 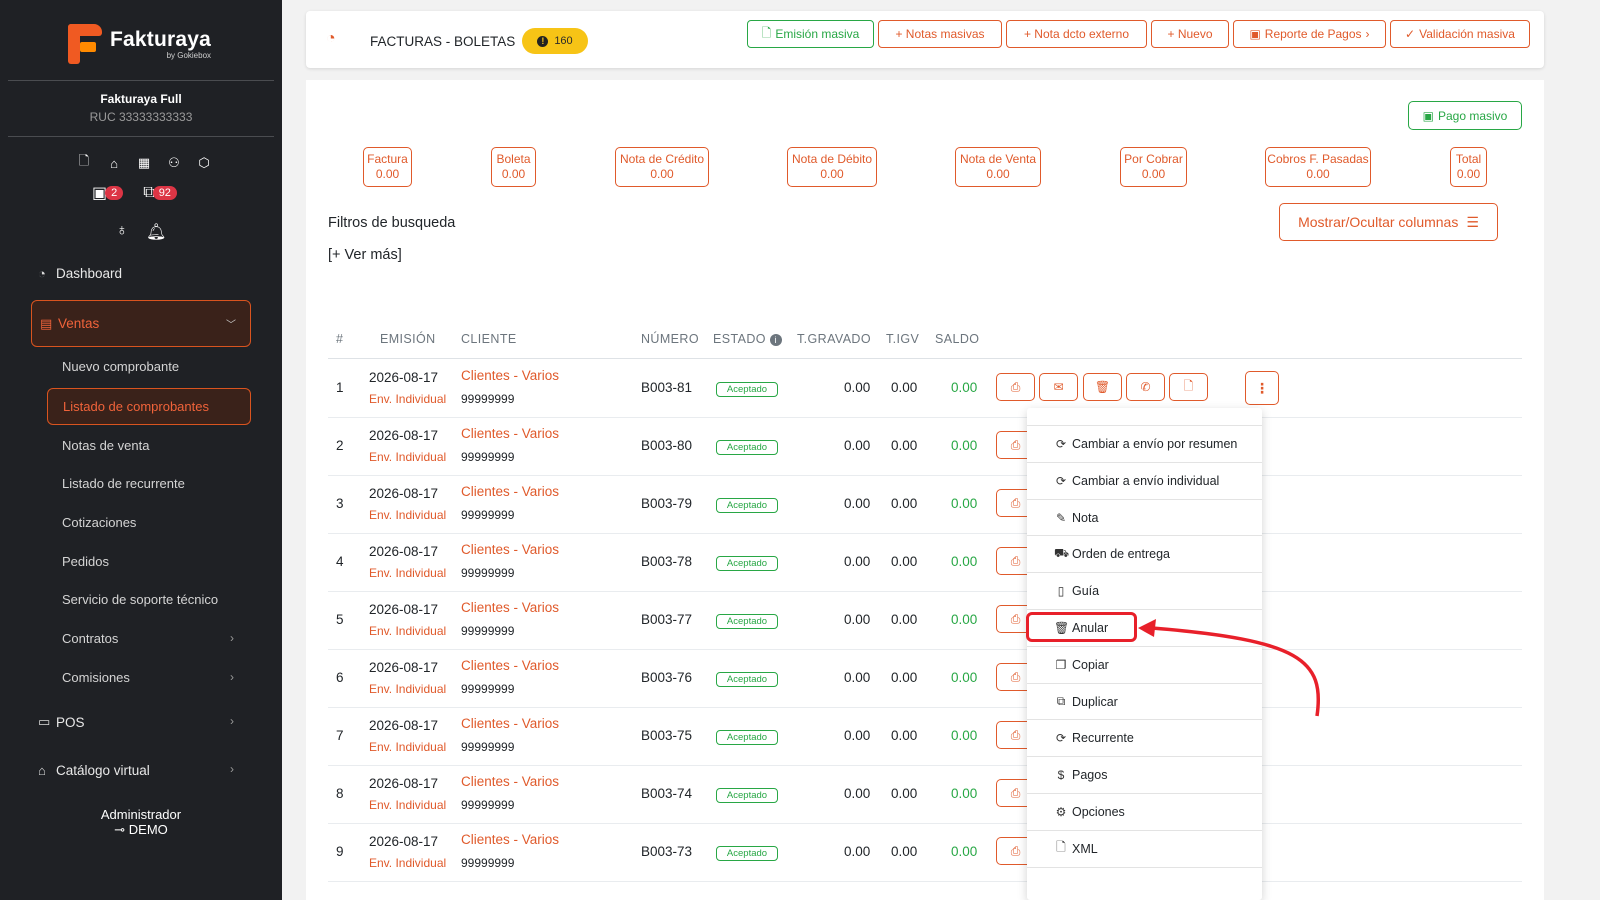 What do you see at coordinates (80, 273) in the screenshot?
I see `nav-dashboard: ◔ Dashboard` at bounding box center [80, 273].